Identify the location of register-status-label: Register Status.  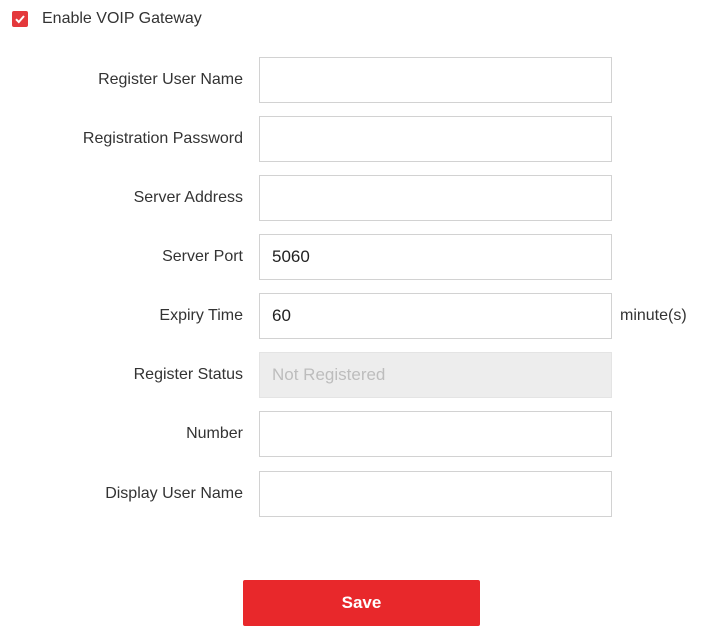
(188, 374).